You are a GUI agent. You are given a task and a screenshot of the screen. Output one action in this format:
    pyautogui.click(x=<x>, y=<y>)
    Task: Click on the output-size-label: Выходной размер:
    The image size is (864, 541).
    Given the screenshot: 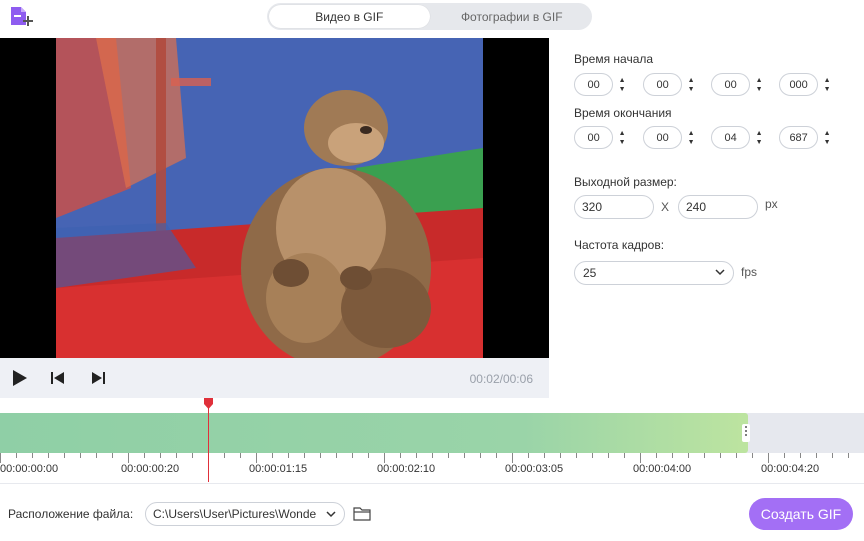 What is the action you would take?
    pyautogui.click(x=625, y=182)
    